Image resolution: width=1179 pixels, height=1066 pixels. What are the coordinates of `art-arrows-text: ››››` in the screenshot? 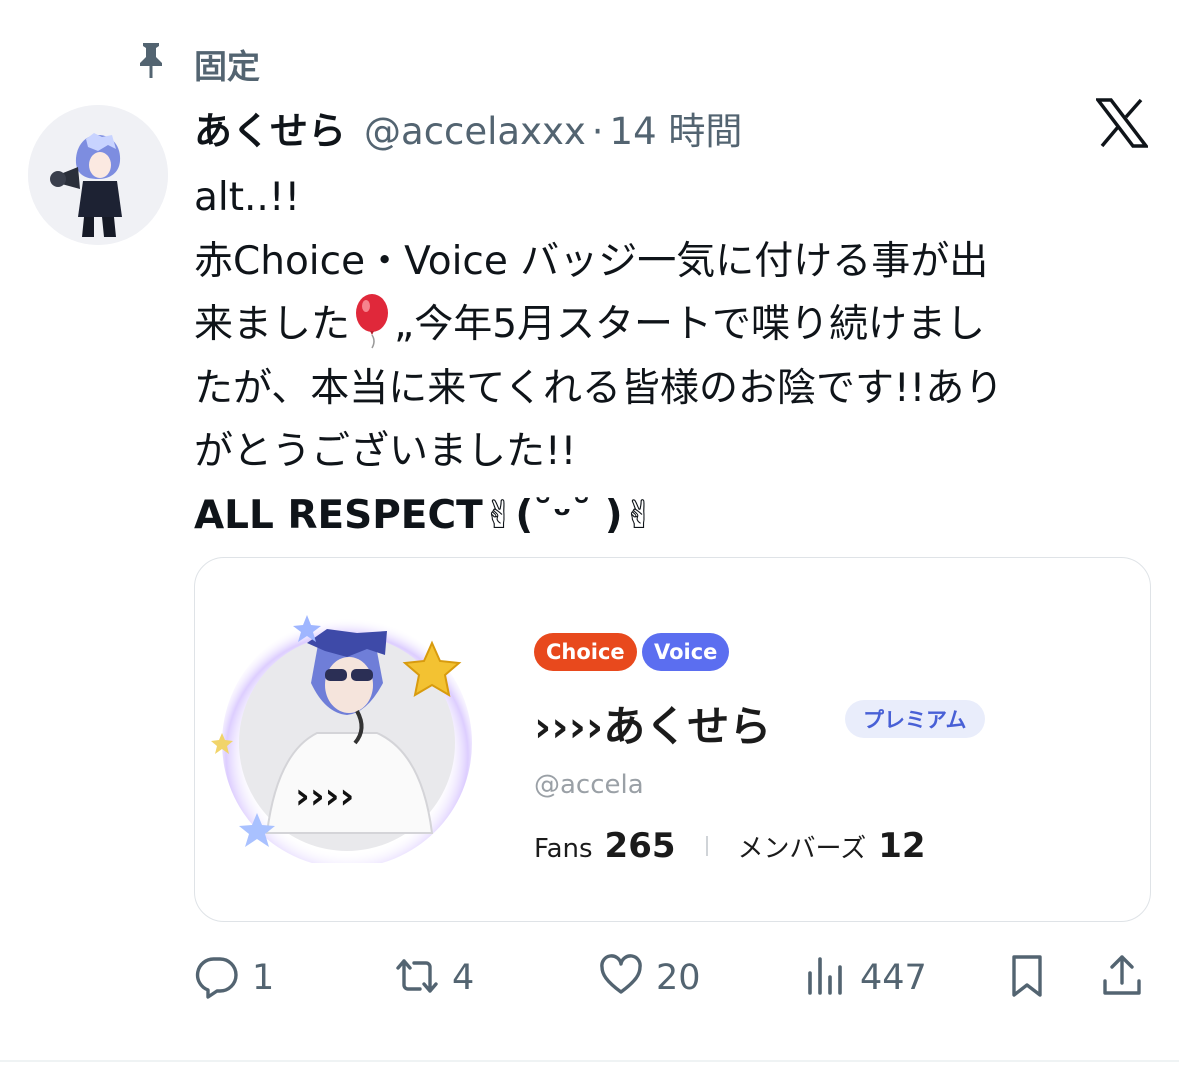 It's located at (324, 796).